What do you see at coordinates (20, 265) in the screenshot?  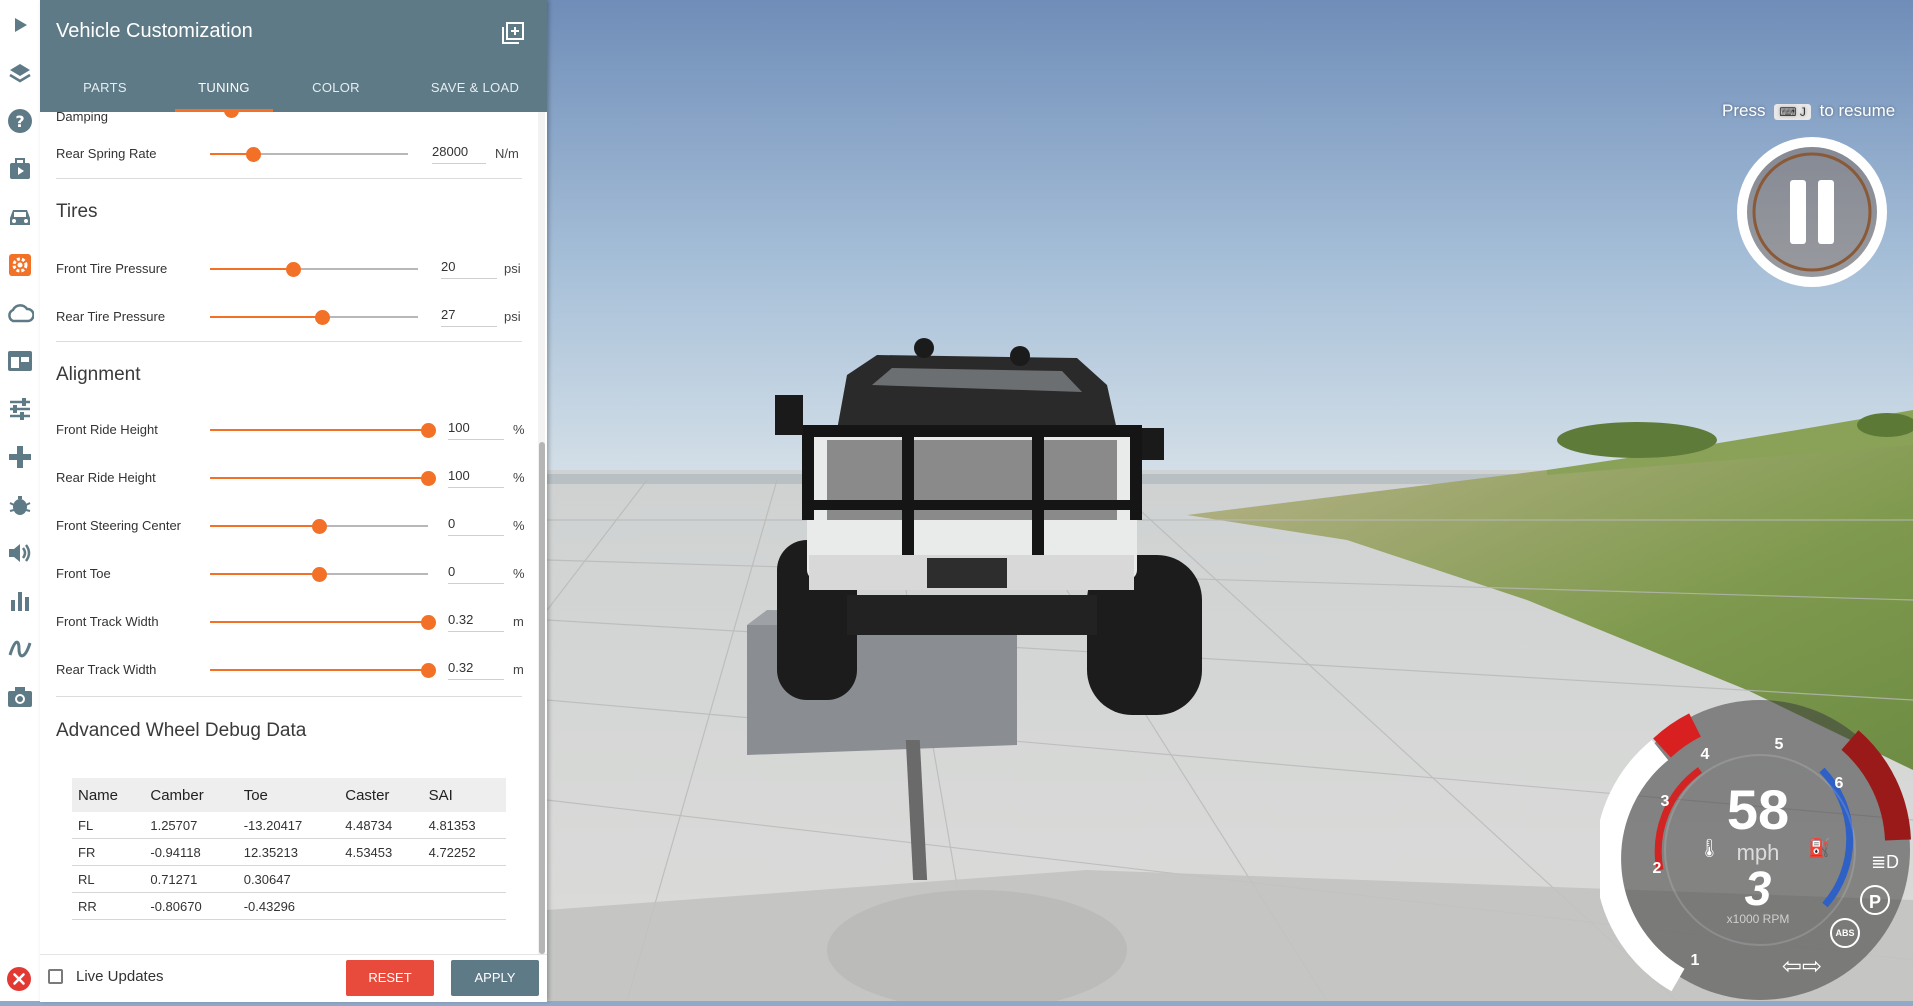 I see `vehicle-config-icon` at bounding box center [20, 265].